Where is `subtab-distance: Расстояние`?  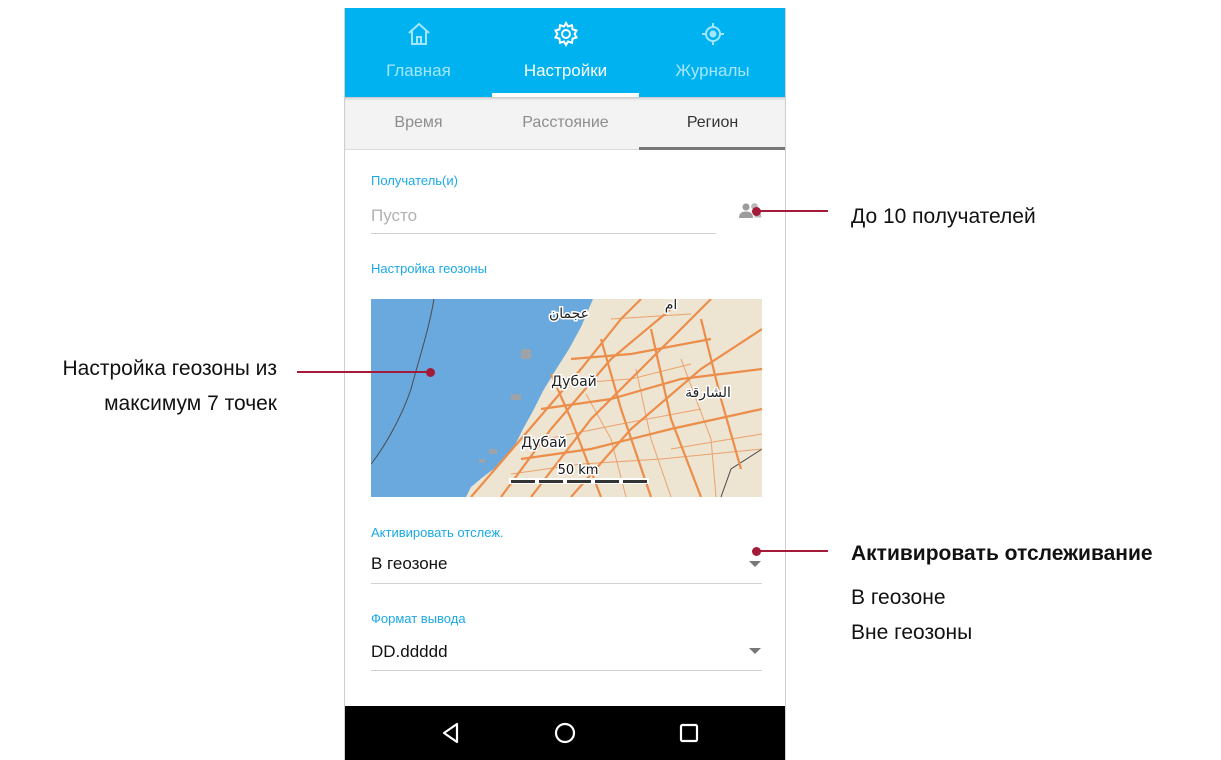 subtab-distance: Расстояние is located at coordinates (565, 123).